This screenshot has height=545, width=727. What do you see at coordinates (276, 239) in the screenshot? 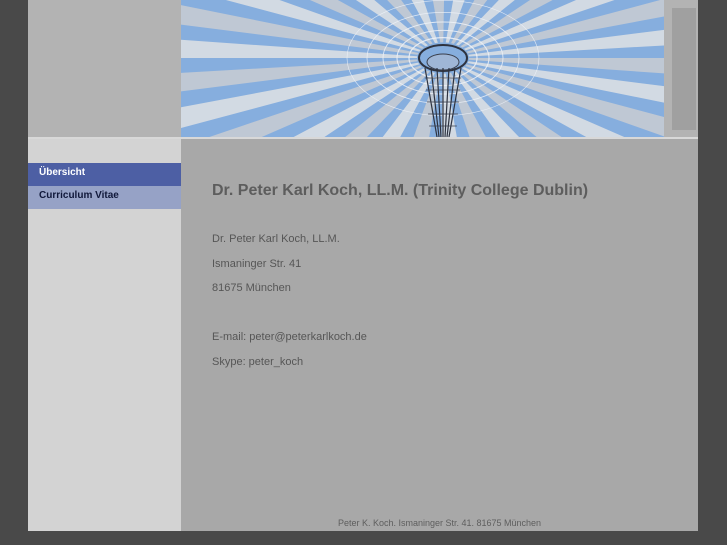
I see `contact-name: Dr. Peter Karl Koch, LL.M.` at bounding box center [276, 239].